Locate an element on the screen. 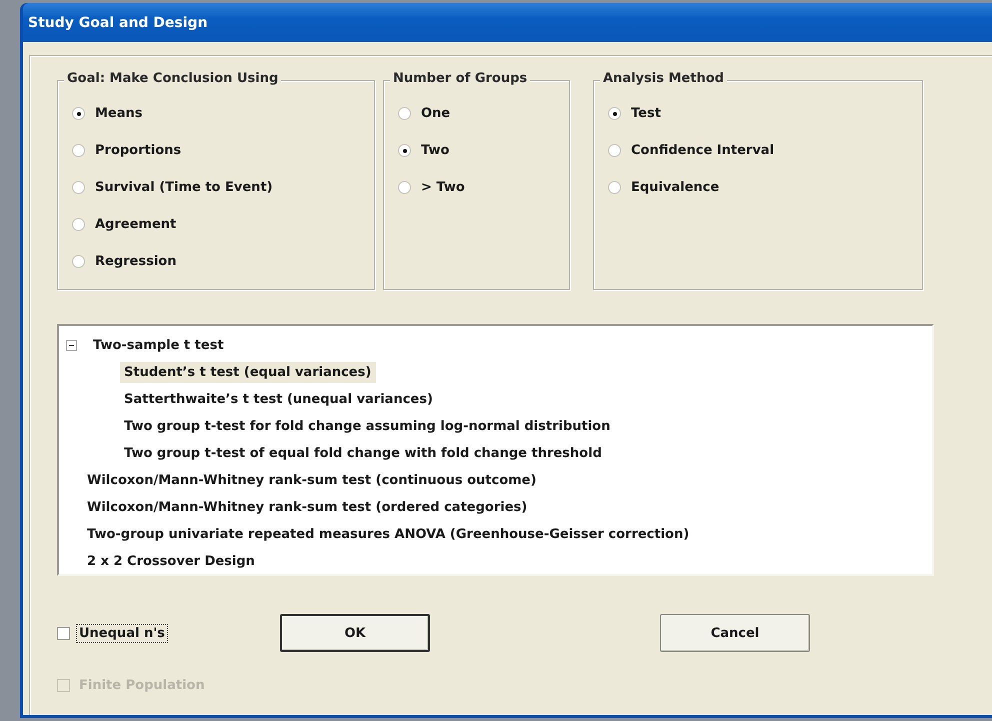  tree-item: Two group t-test of equal fold change with fold change threshold is located at coordinates (363, 453).